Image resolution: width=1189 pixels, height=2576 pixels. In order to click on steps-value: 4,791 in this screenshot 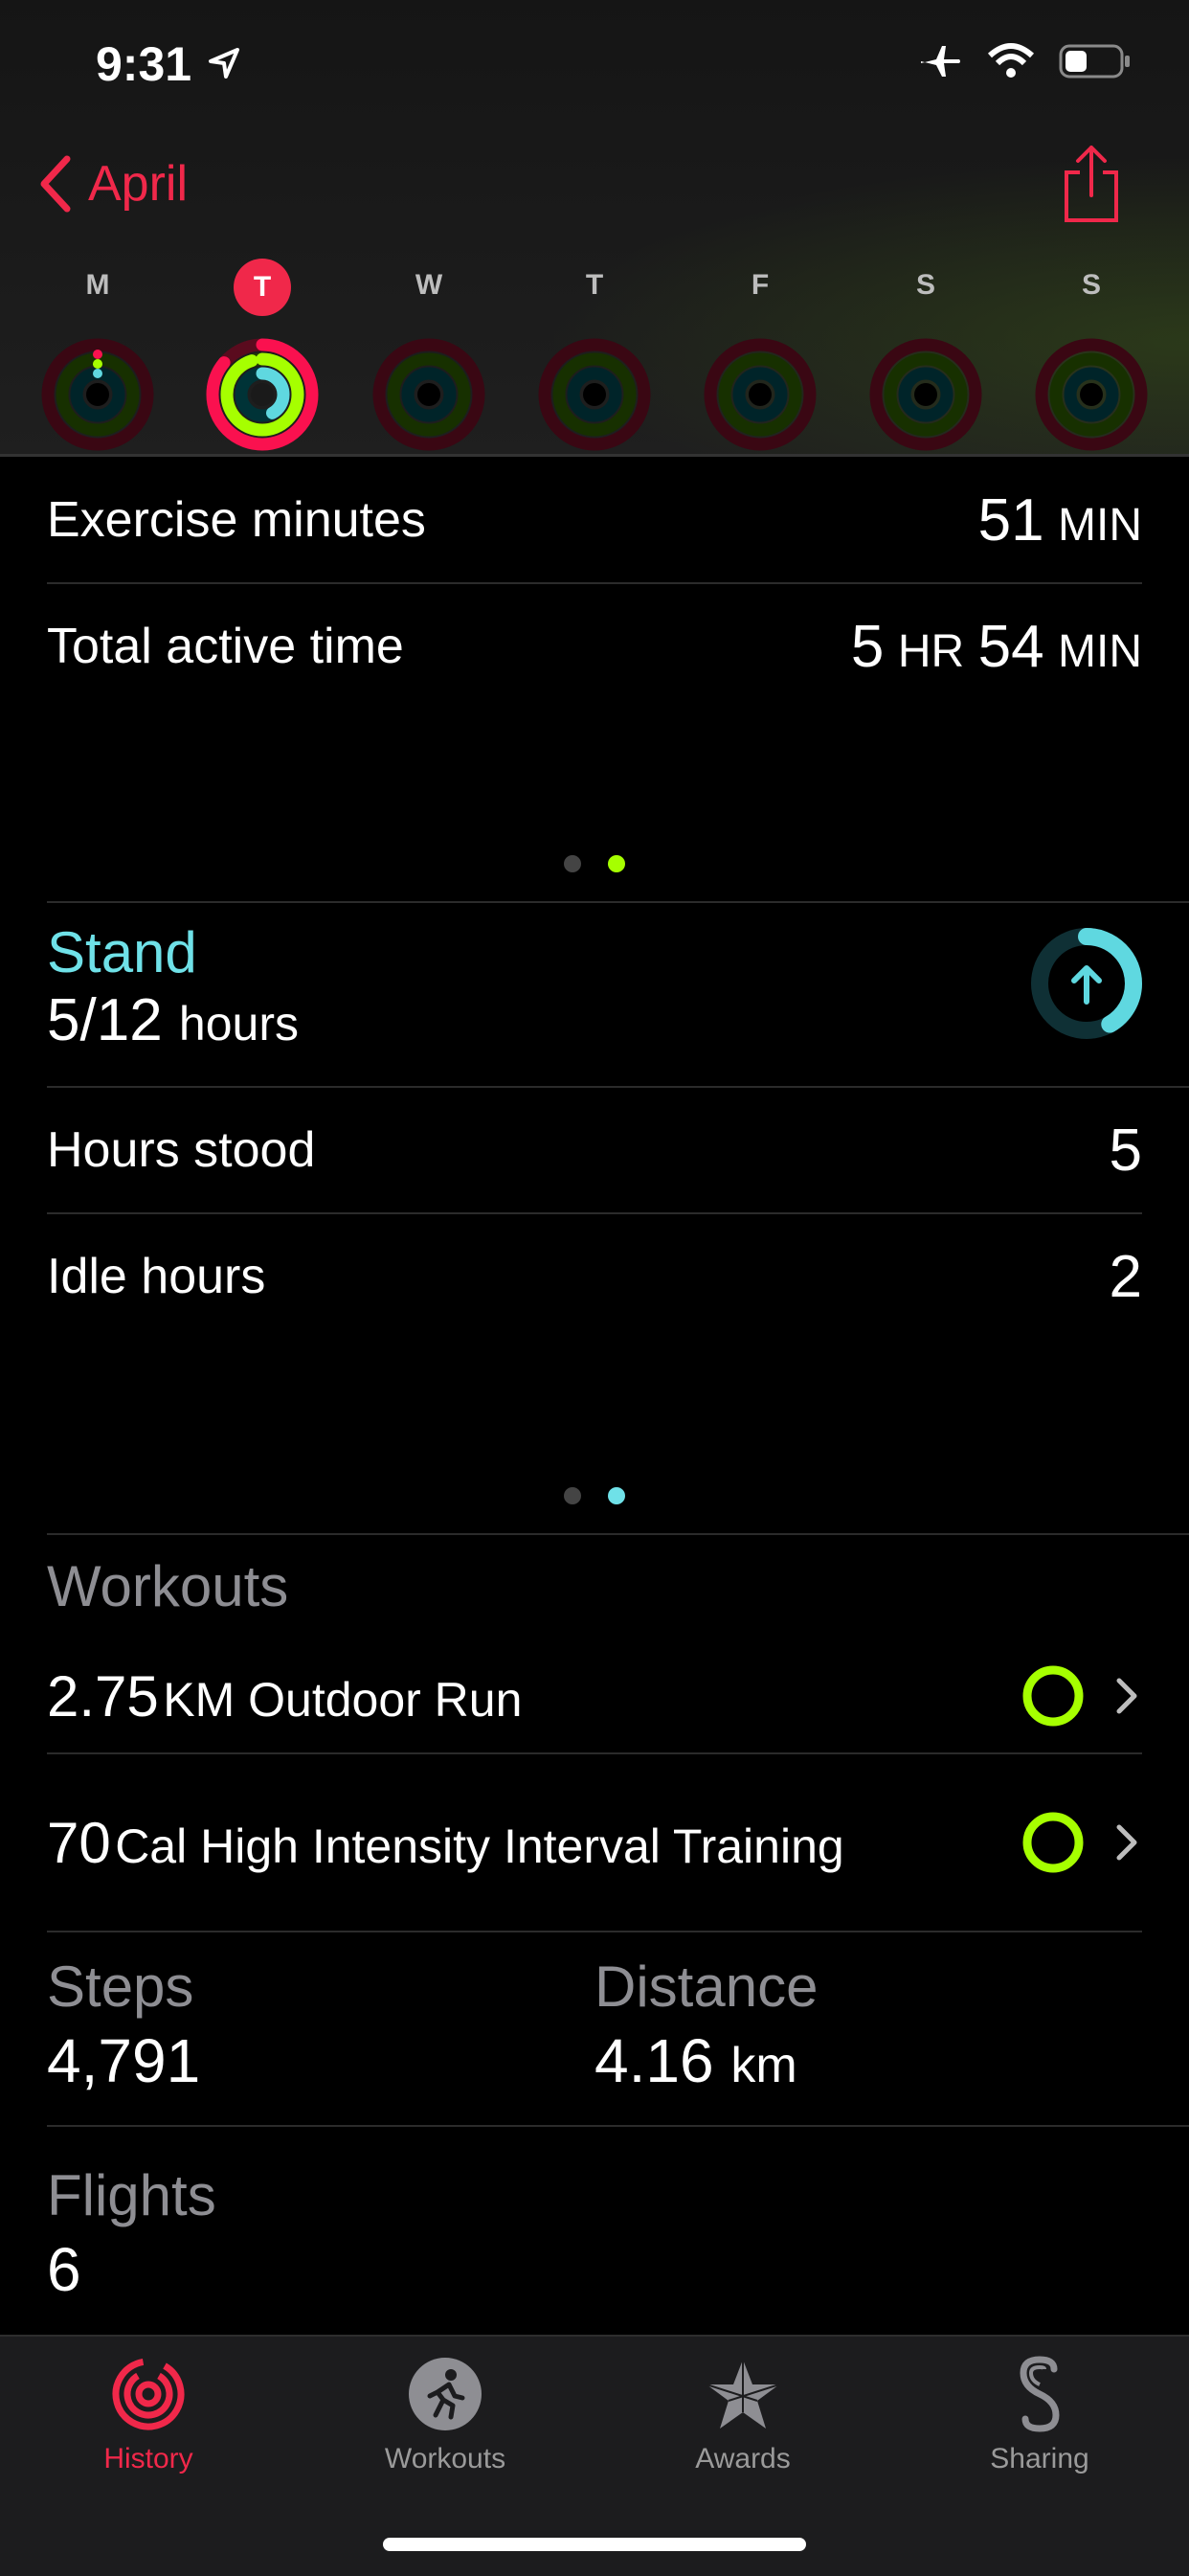, I will do `click(124, 2060)`.